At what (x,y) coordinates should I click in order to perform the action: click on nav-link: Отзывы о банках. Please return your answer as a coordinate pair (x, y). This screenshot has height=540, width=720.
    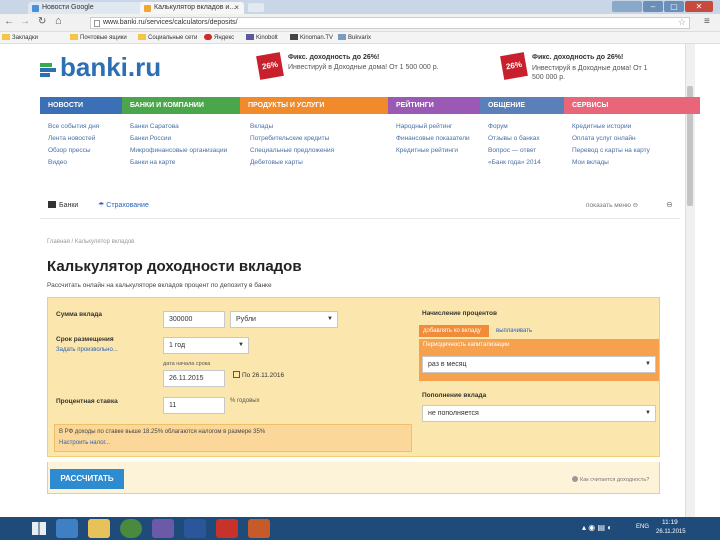
    Looking at the image, I should click on (514, 139).